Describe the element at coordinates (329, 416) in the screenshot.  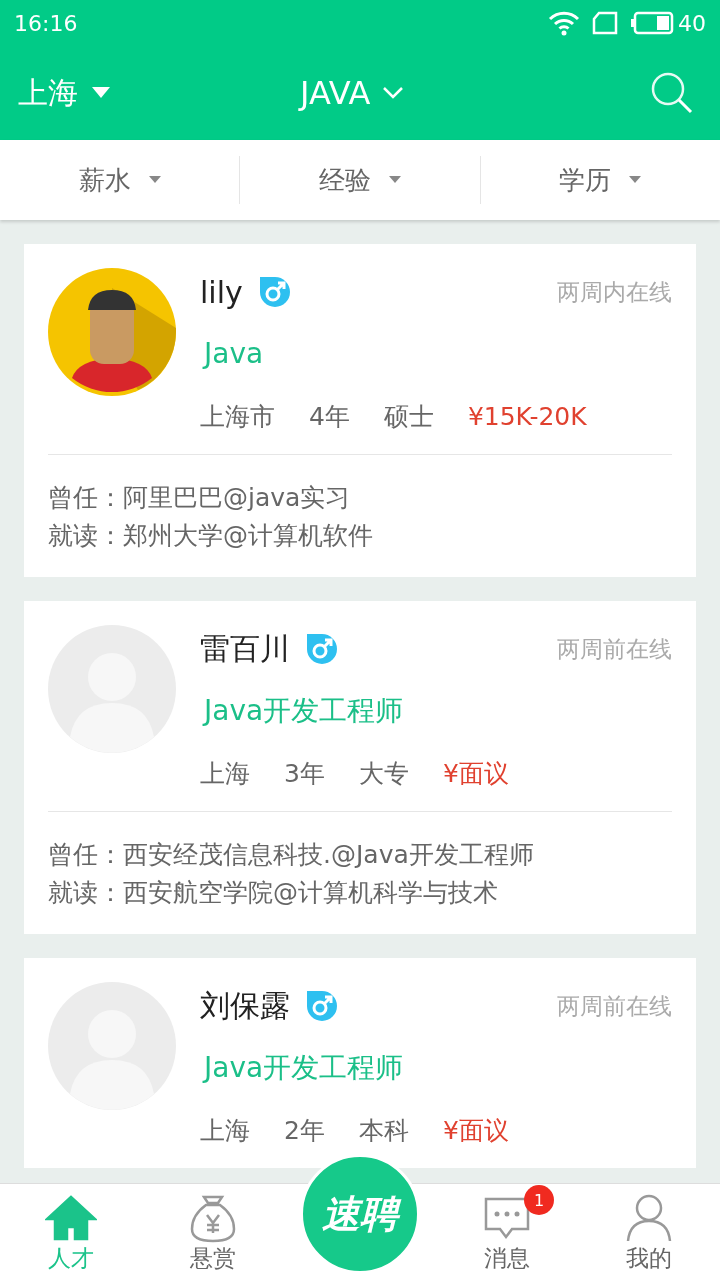
I see `experience: 4年` at that location.